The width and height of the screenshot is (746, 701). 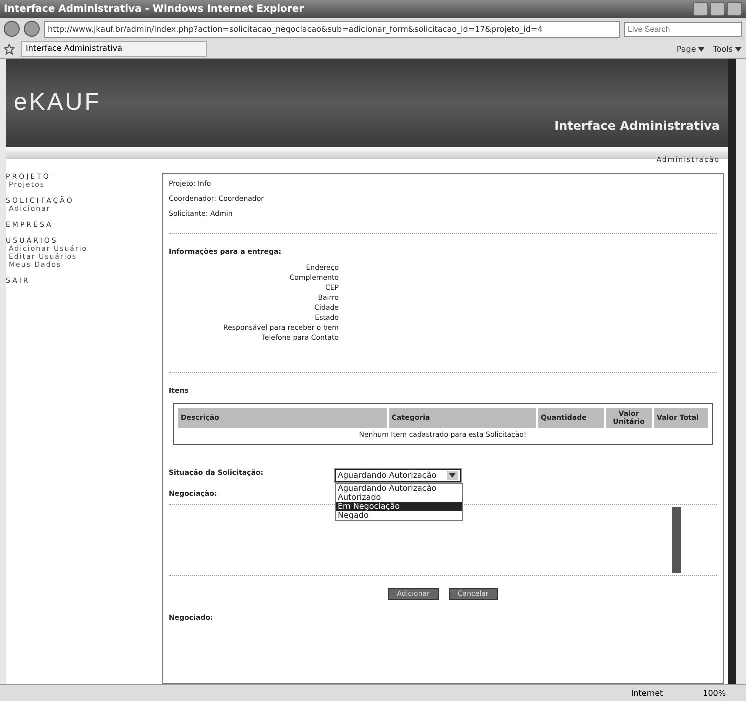 What do you see at coordinates (154, 9) in the screenshot?
I see `window-title: Interface Administrativa - Windows Internet Explorer` at bounding box center [154, 9].